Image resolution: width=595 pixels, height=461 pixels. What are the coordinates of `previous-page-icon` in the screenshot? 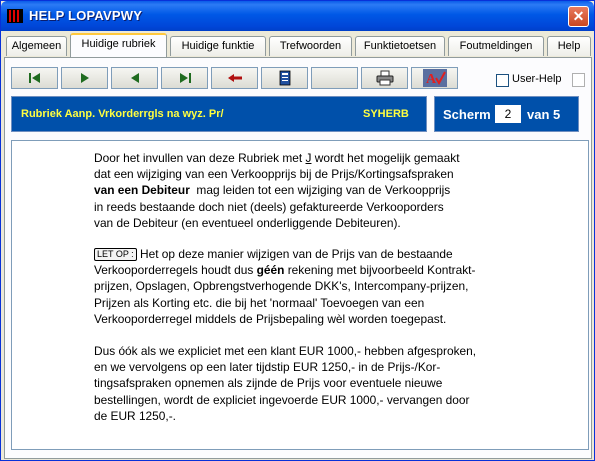 It's located at (134, 78).